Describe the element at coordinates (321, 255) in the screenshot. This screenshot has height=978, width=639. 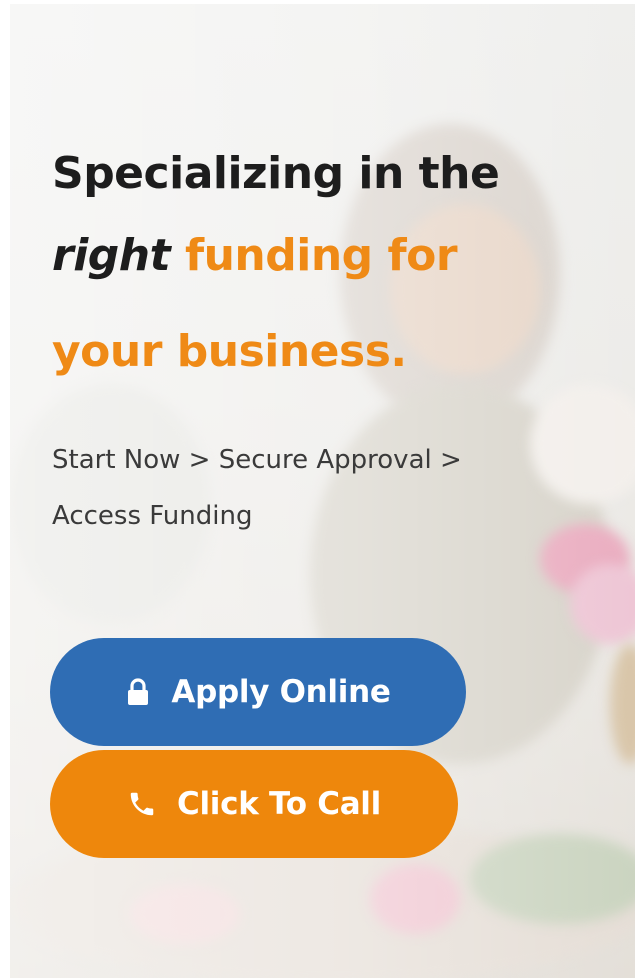
I see `headline-orange-1: funding for` at that location.